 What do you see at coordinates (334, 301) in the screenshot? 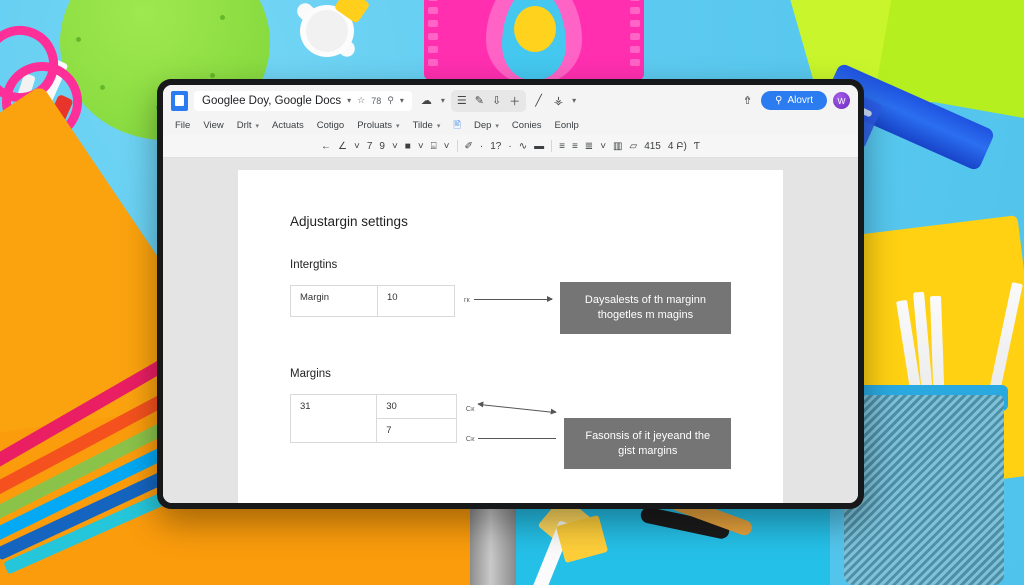
I see `table-cell-label: Margin` at bounding box center [334, 301].